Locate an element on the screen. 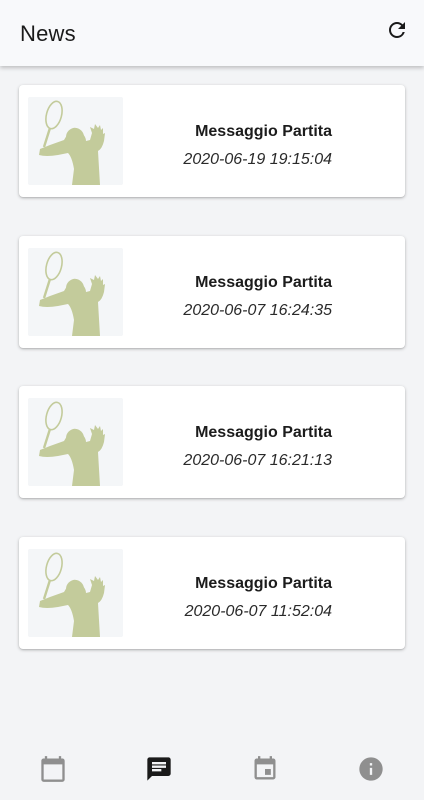  message-icon is located at coordinates (159, 771).